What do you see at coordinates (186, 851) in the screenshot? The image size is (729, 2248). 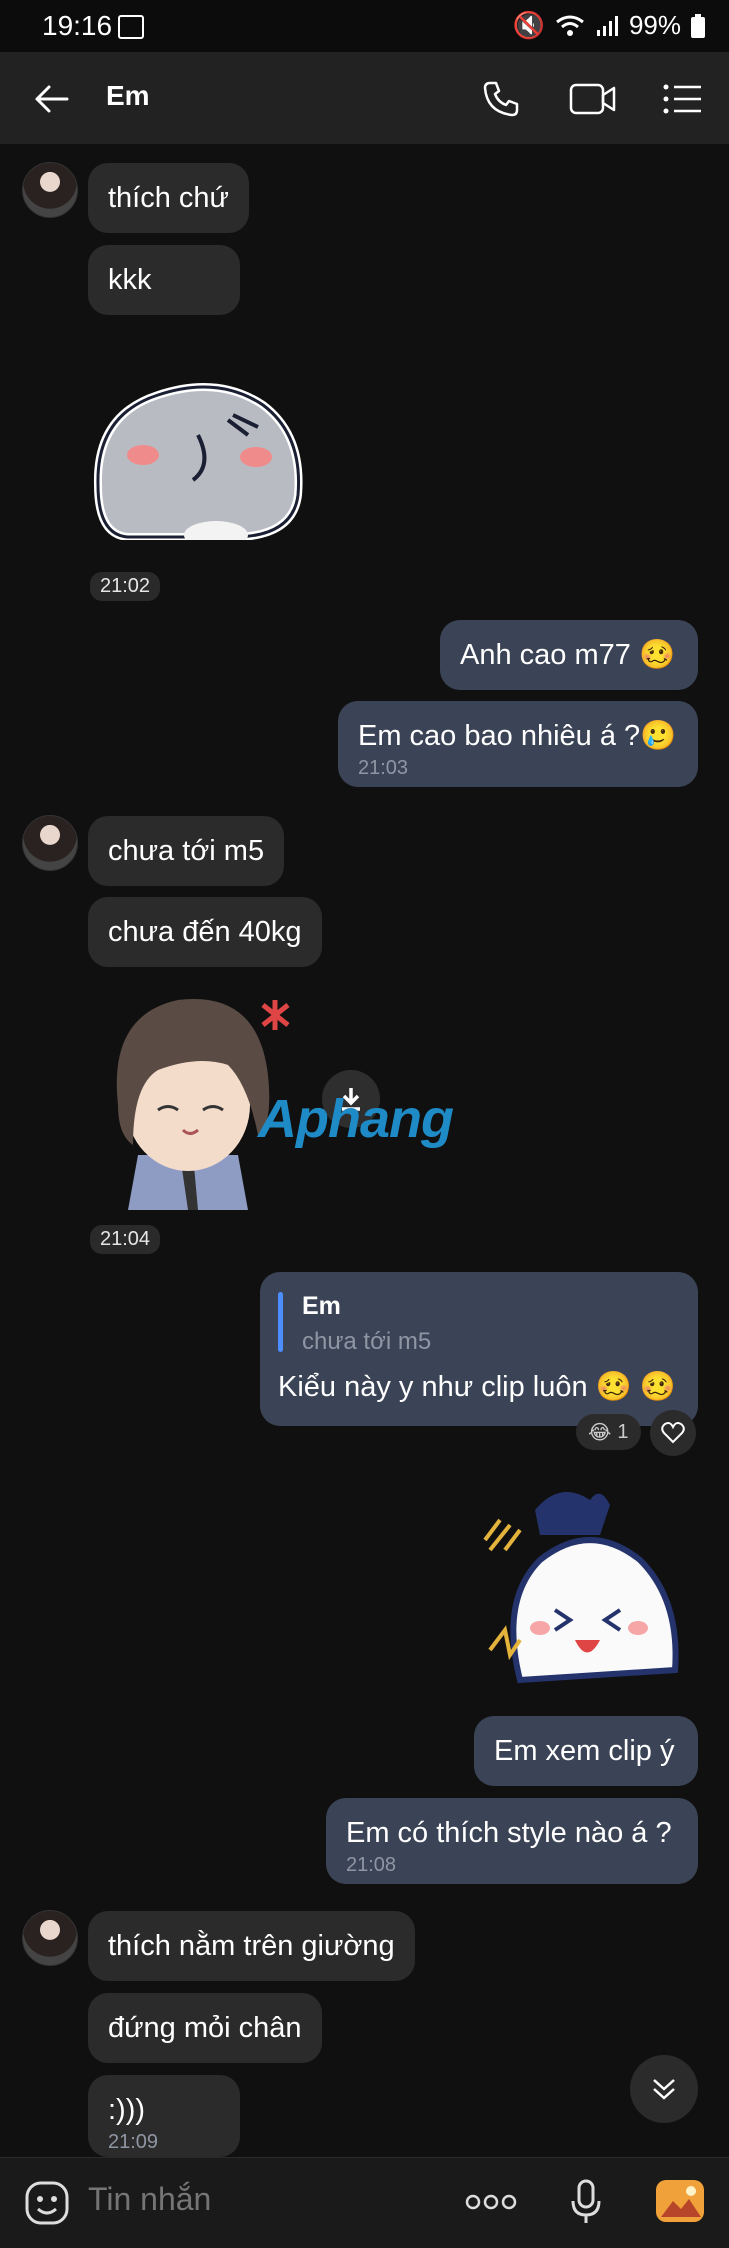 I see `message-bubble: chưa tới m5` at bounding box center [186, 851].